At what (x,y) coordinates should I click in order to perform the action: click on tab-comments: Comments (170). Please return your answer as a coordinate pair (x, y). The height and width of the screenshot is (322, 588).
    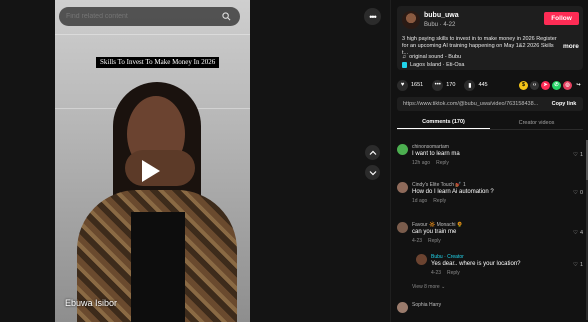
    Looking at the image, I should click on (443, 122).